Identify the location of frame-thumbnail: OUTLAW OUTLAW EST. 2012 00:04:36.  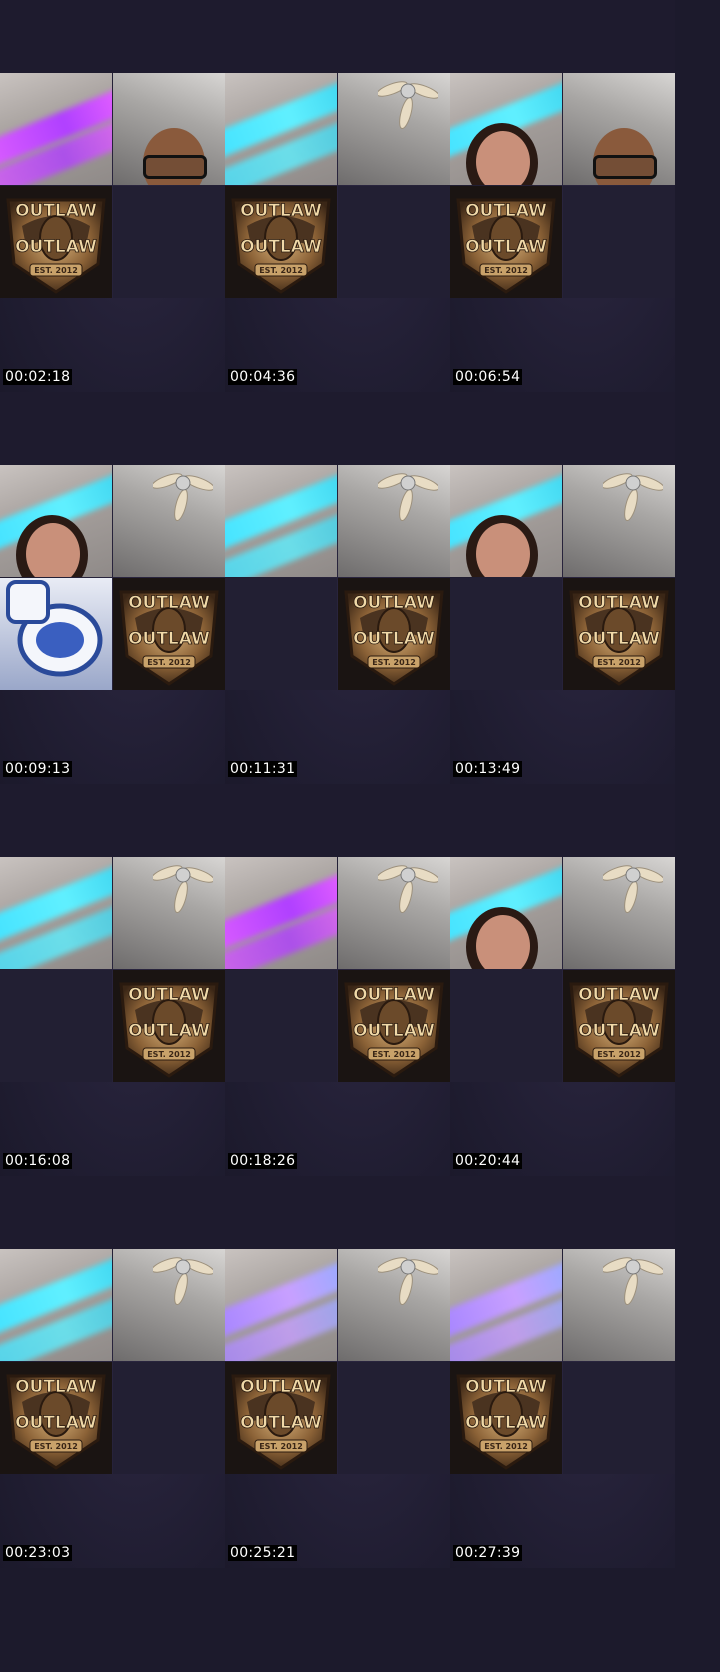
(337, 196).